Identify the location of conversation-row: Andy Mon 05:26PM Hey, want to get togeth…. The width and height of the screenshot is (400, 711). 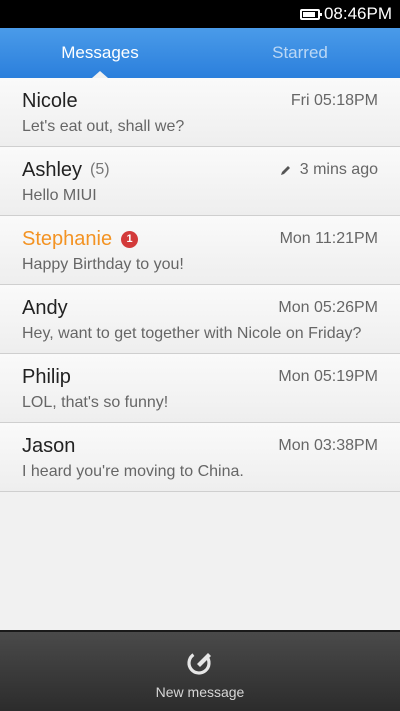
(200, 319).